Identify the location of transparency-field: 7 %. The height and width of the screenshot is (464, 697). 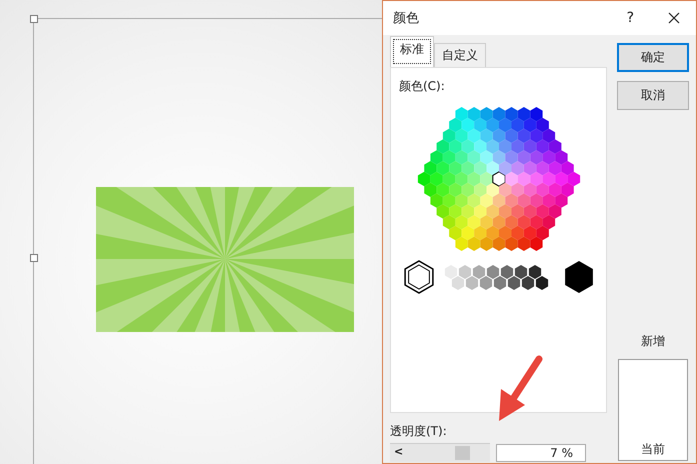
(541, 453).